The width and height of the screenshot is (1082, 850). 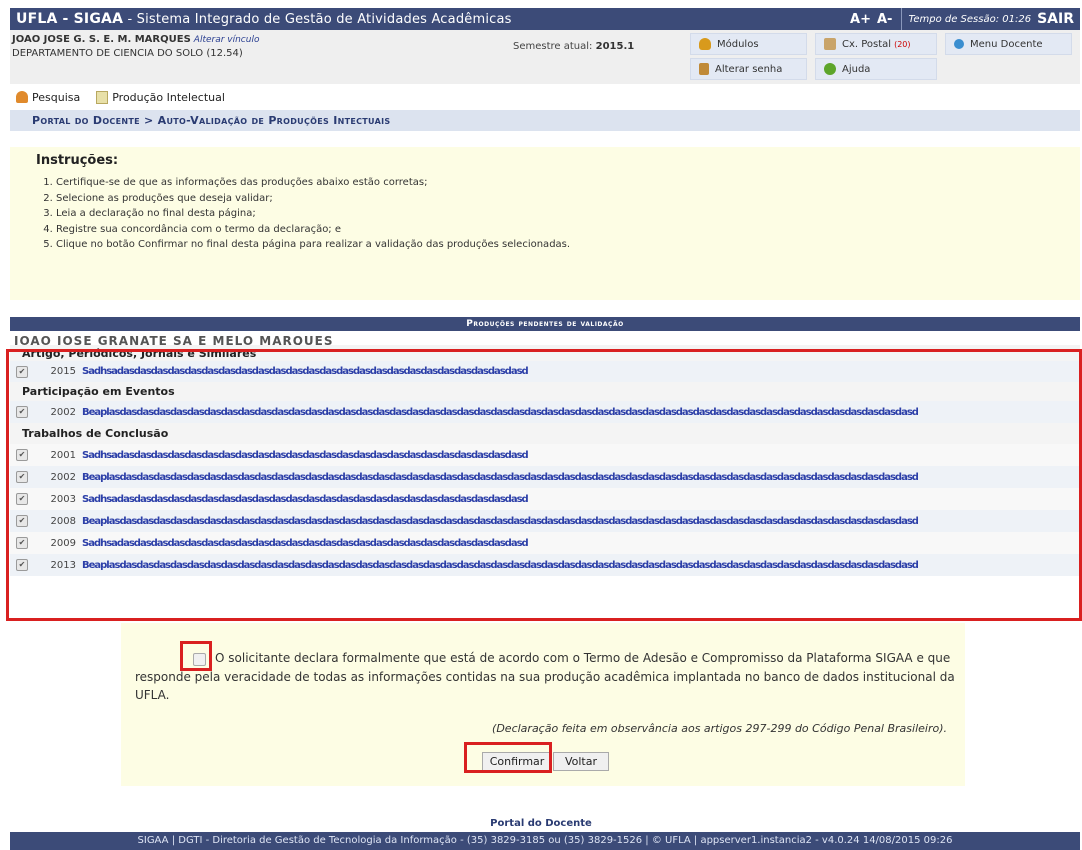 What do you see at coordinates (545, 433) in the screenshot?
I see `section-theses: Trabalhos de Conclusão` at bounding box center [545, 433].